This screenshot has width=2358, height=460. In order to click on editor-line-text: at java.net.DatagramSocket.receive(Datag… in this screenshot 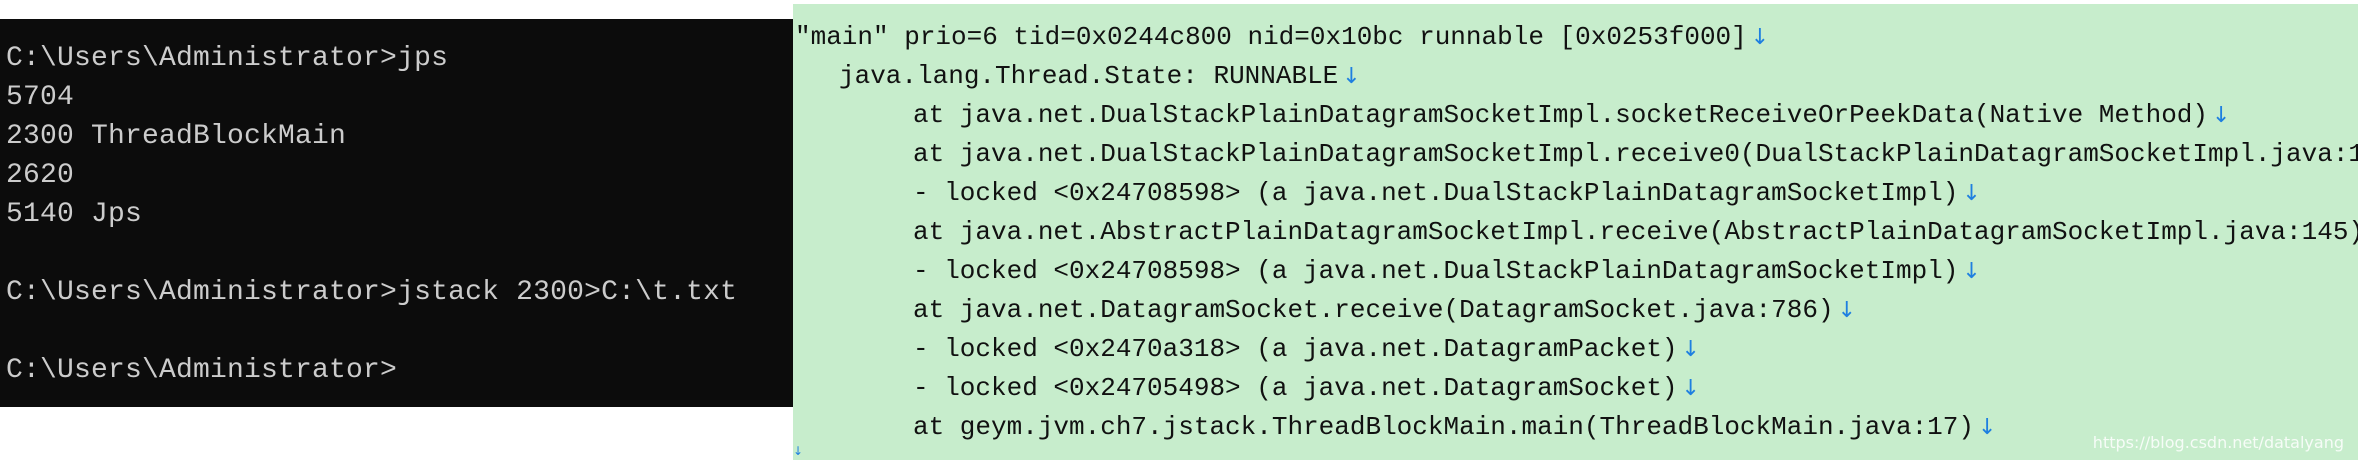, I will do `click(1373, 310)`.